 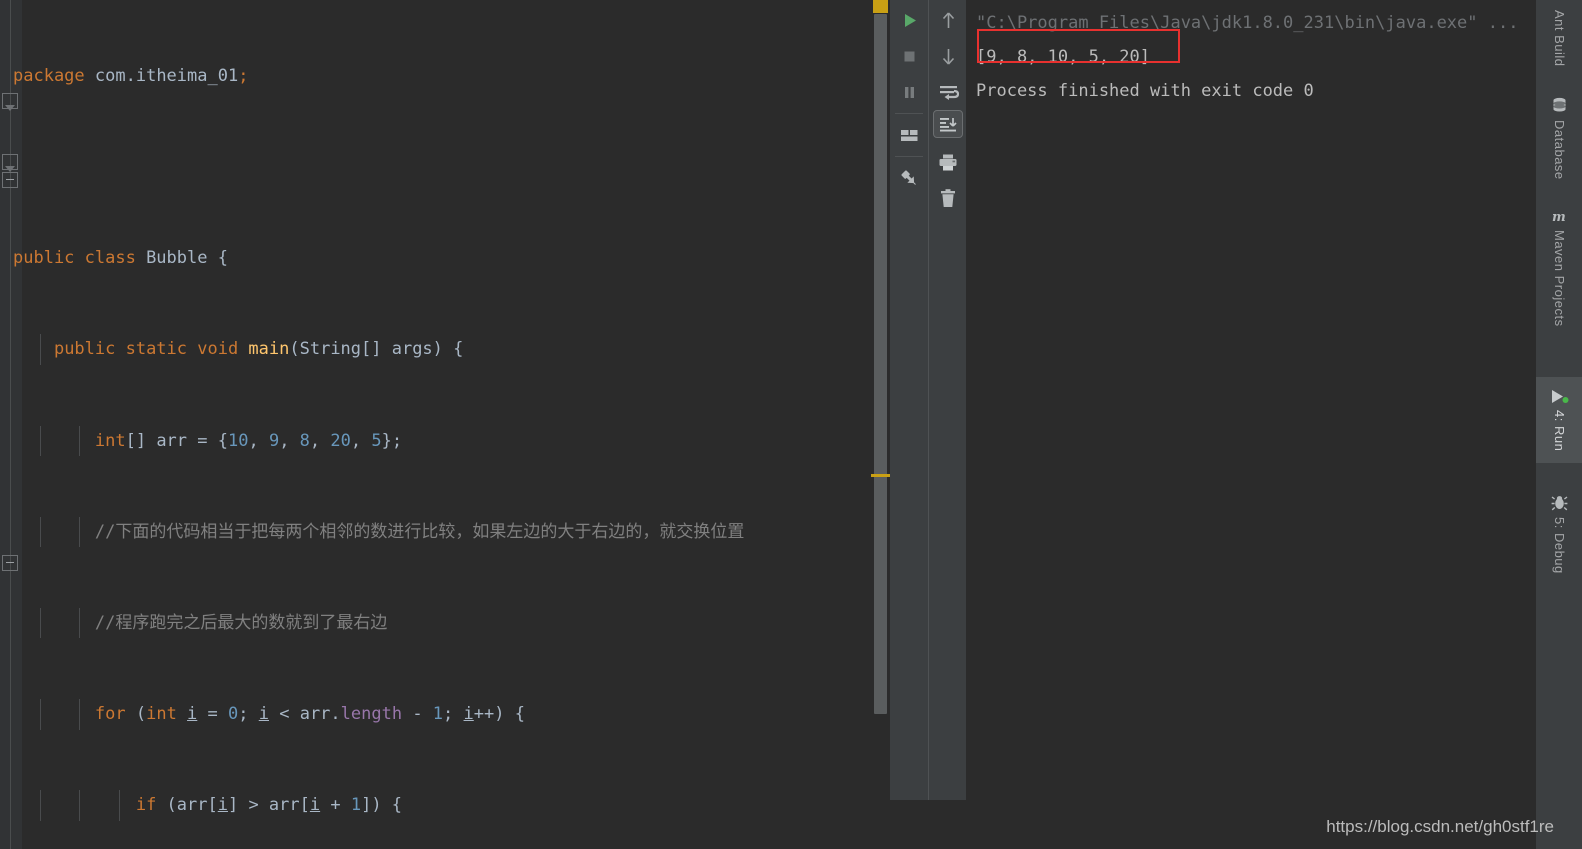 I want to click on run-toolbar-secondary, so click(x=947, y=424).